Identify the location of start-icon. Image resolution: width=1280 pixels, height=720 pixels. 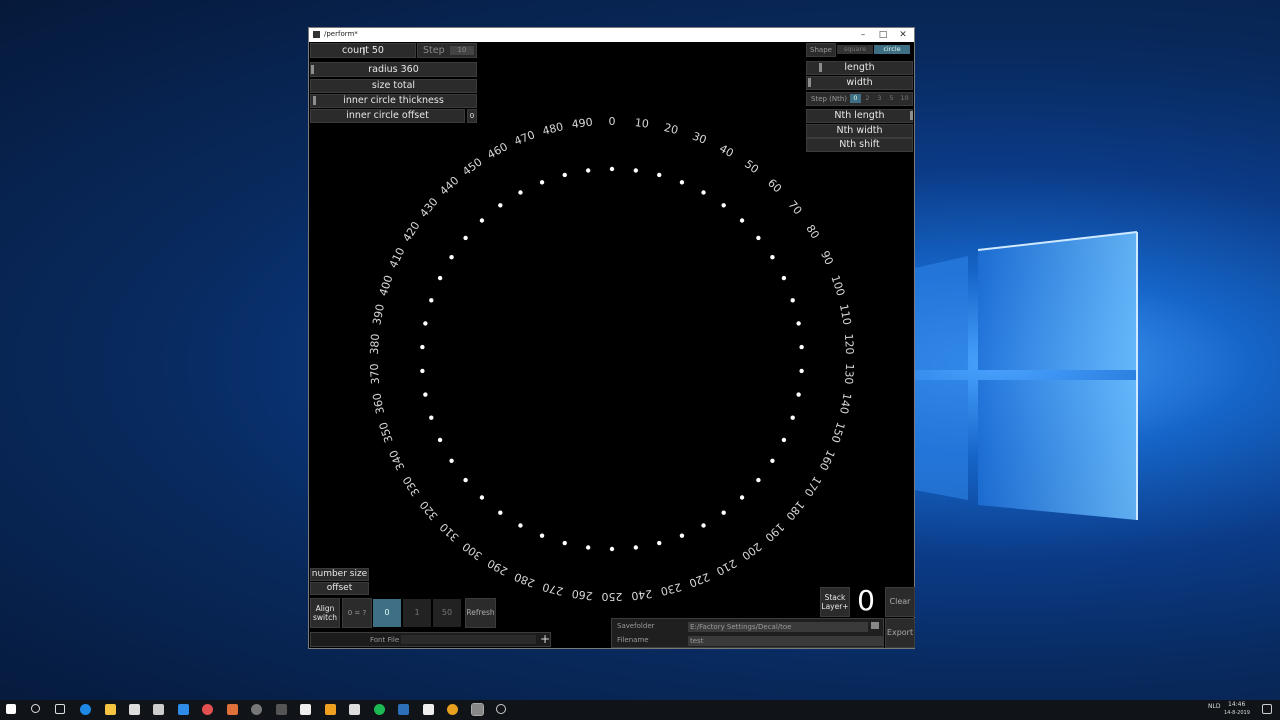
(11, 709).